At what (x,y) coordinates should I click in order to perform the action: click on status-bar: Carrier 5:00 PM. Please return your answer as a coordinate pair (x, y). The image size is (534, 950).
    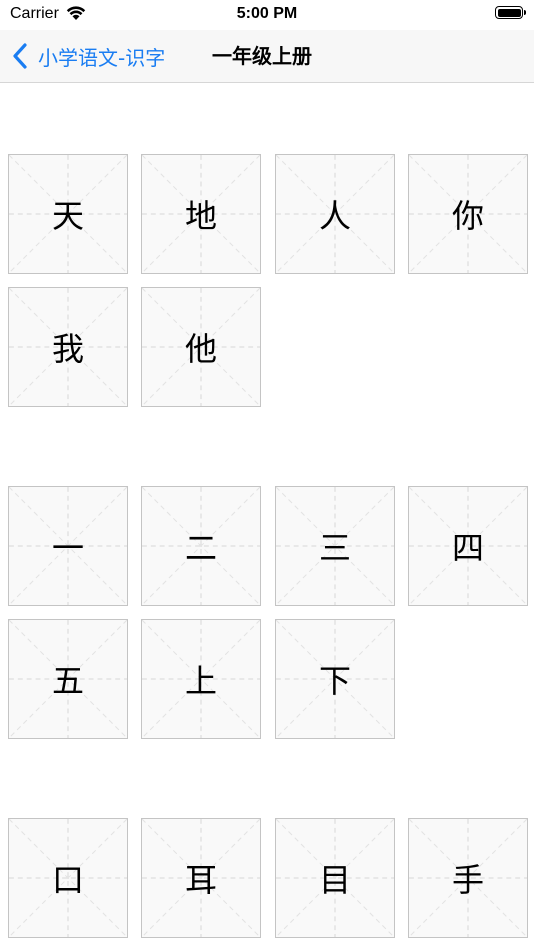
    Looking at the image, I should click on (267, 15).